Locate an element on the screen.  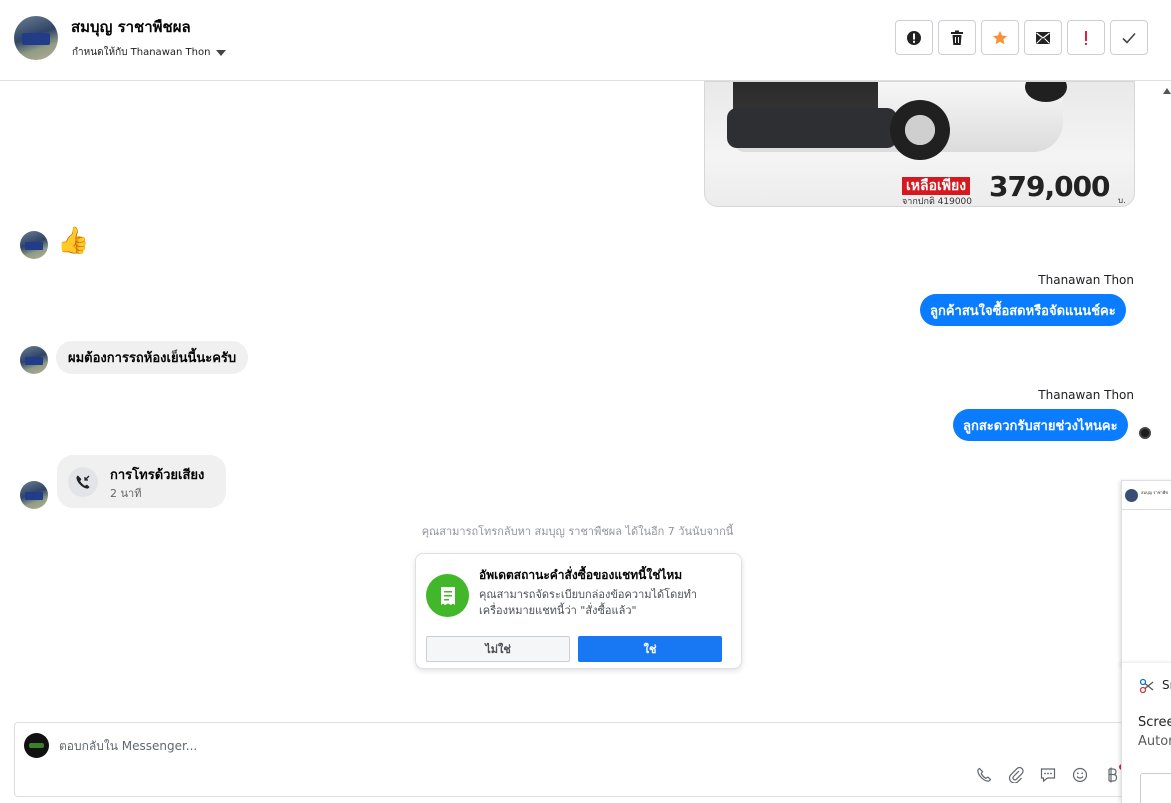
scissors-icon is located at coordinates (1146, 686).